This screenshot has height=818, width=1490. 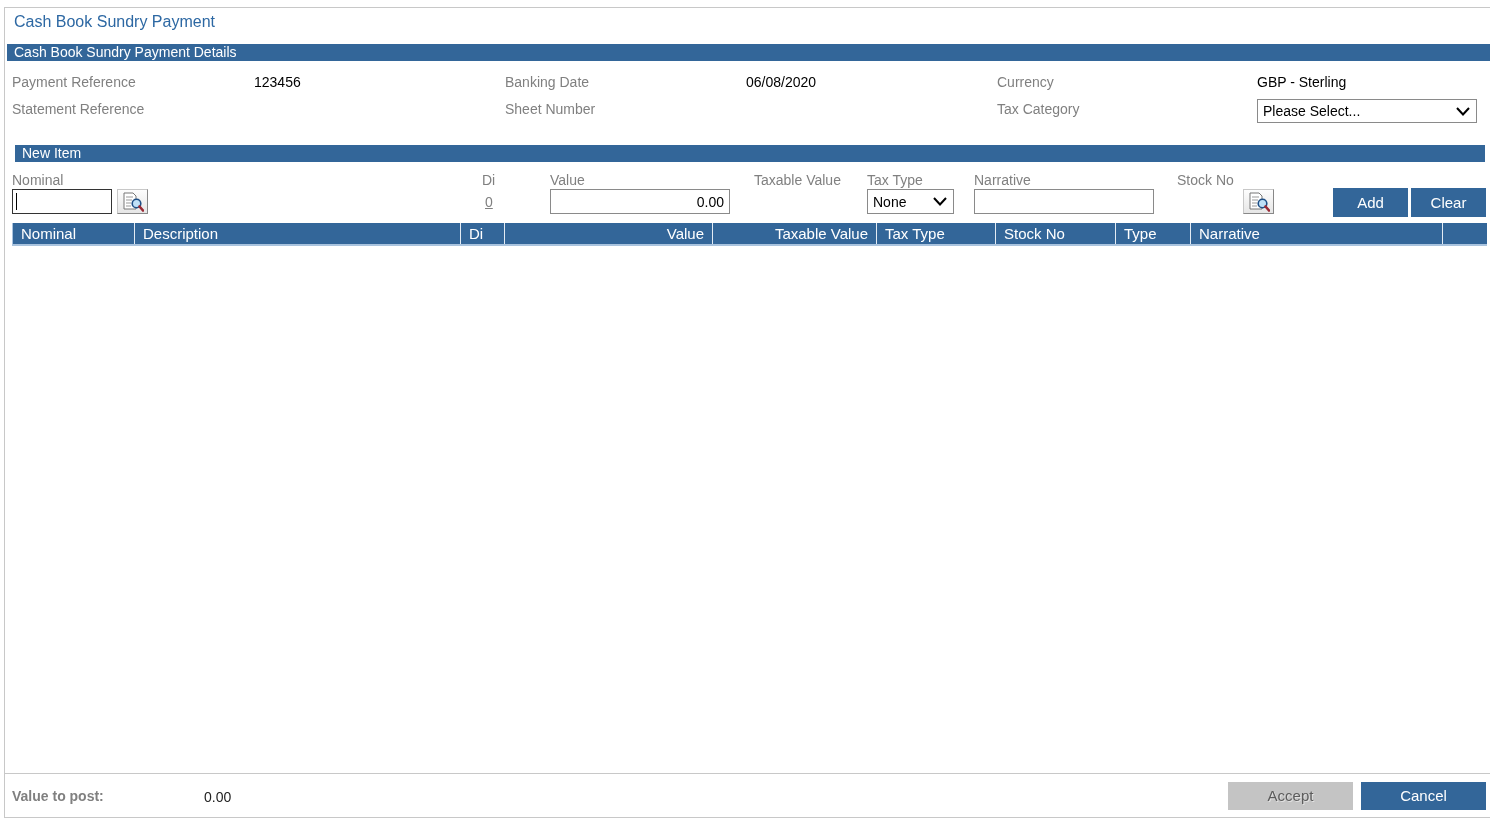 I want to click on column-header: Value, so click(x=608, y=233).